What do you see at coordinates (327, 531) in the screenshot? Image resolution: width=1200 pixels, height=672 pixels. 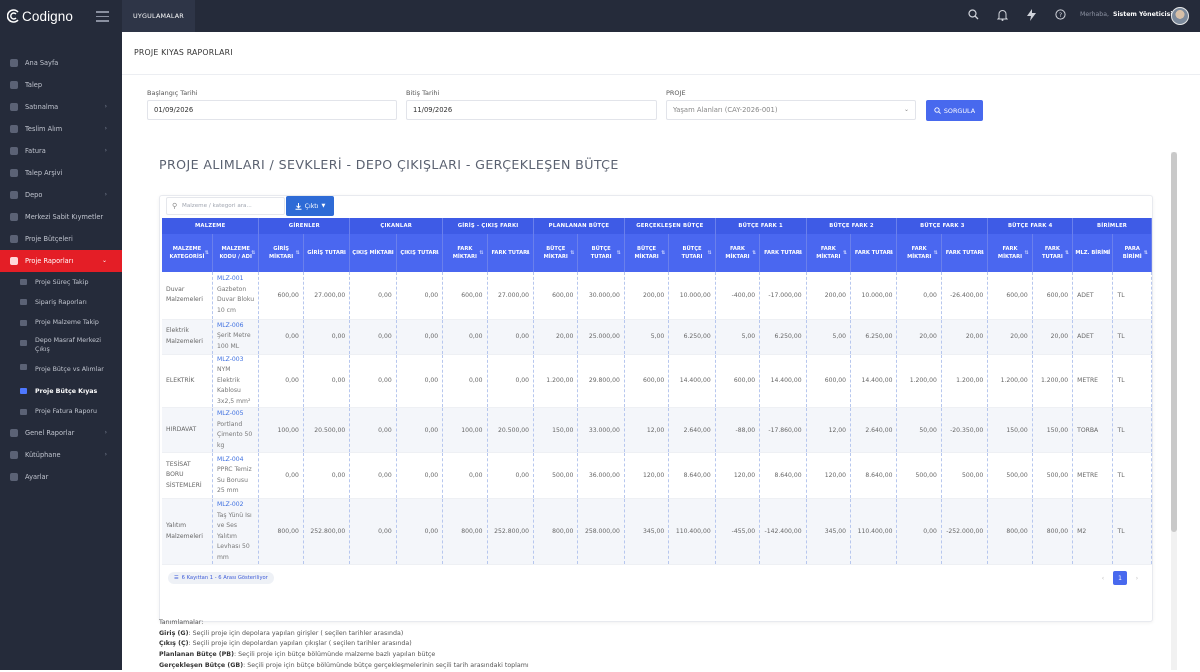 I see `value-cell: 252.800,00` at bounding box center [327, 531].